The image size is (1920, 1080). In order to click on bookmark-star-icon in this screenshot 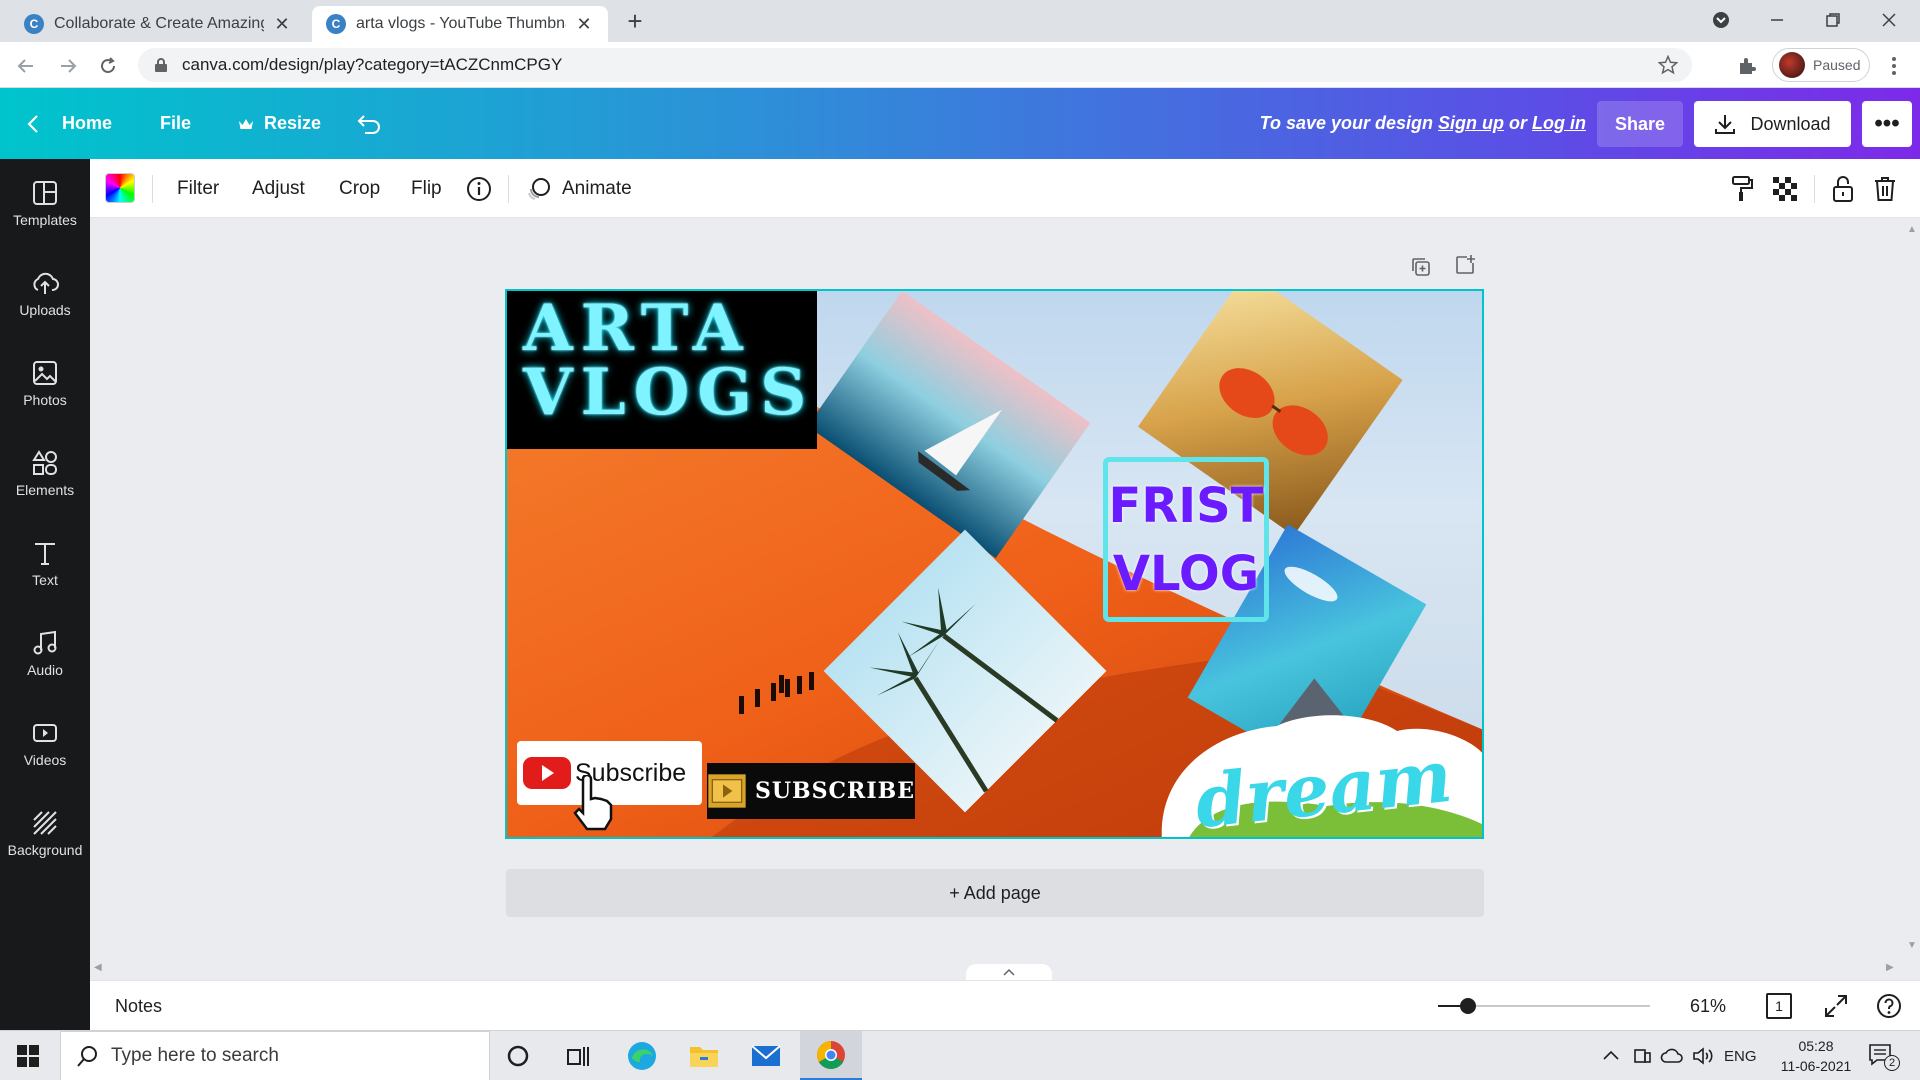, I will do `click(1668, 65)`.